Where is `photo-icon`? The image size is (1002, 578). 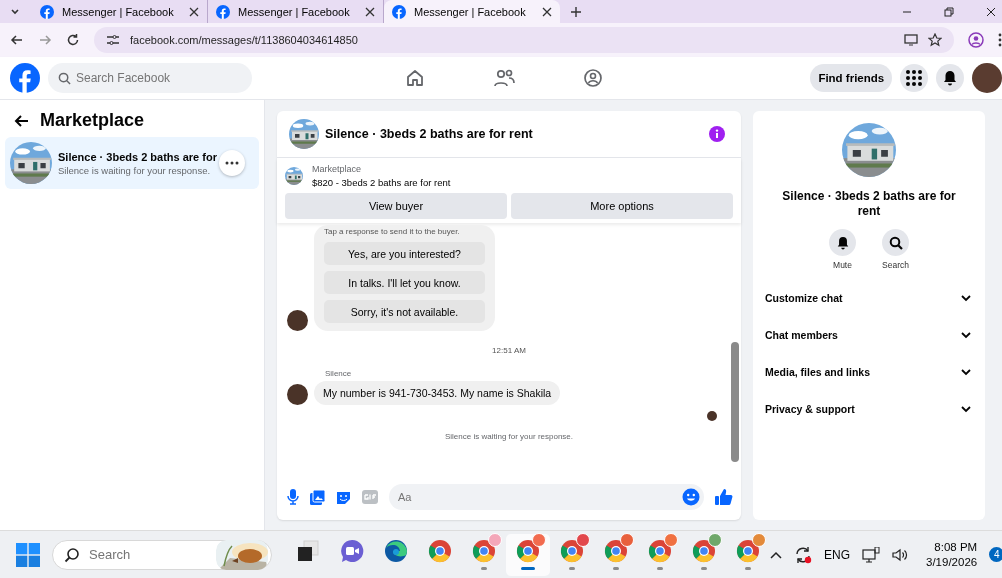
photo-icon is located at coordinates (317, 497).